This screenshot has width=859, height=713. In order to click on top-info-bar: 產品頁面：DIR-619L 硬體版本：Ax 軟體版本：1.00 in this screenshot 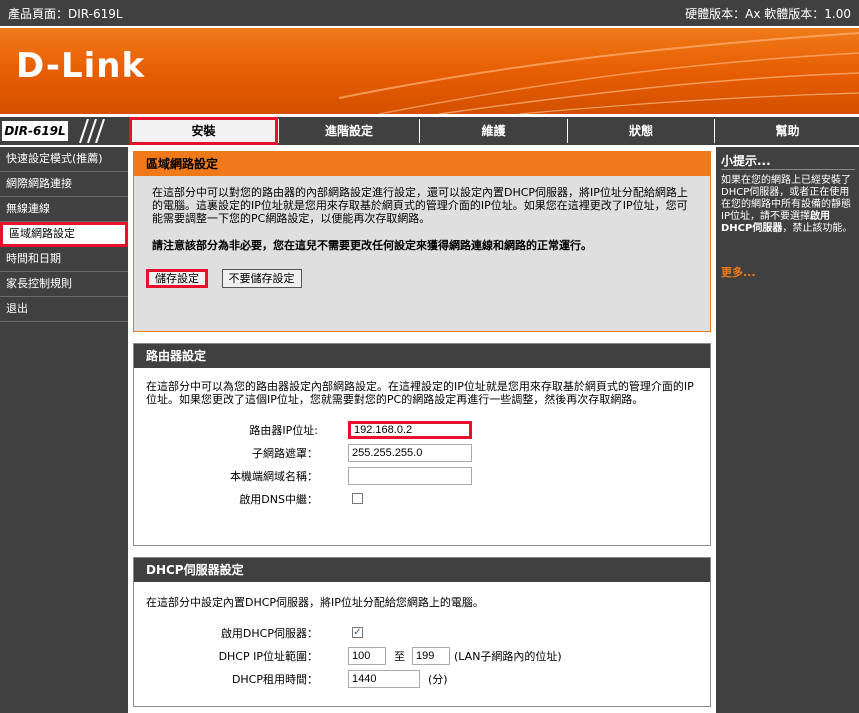, I will do `click(429, 13)`.